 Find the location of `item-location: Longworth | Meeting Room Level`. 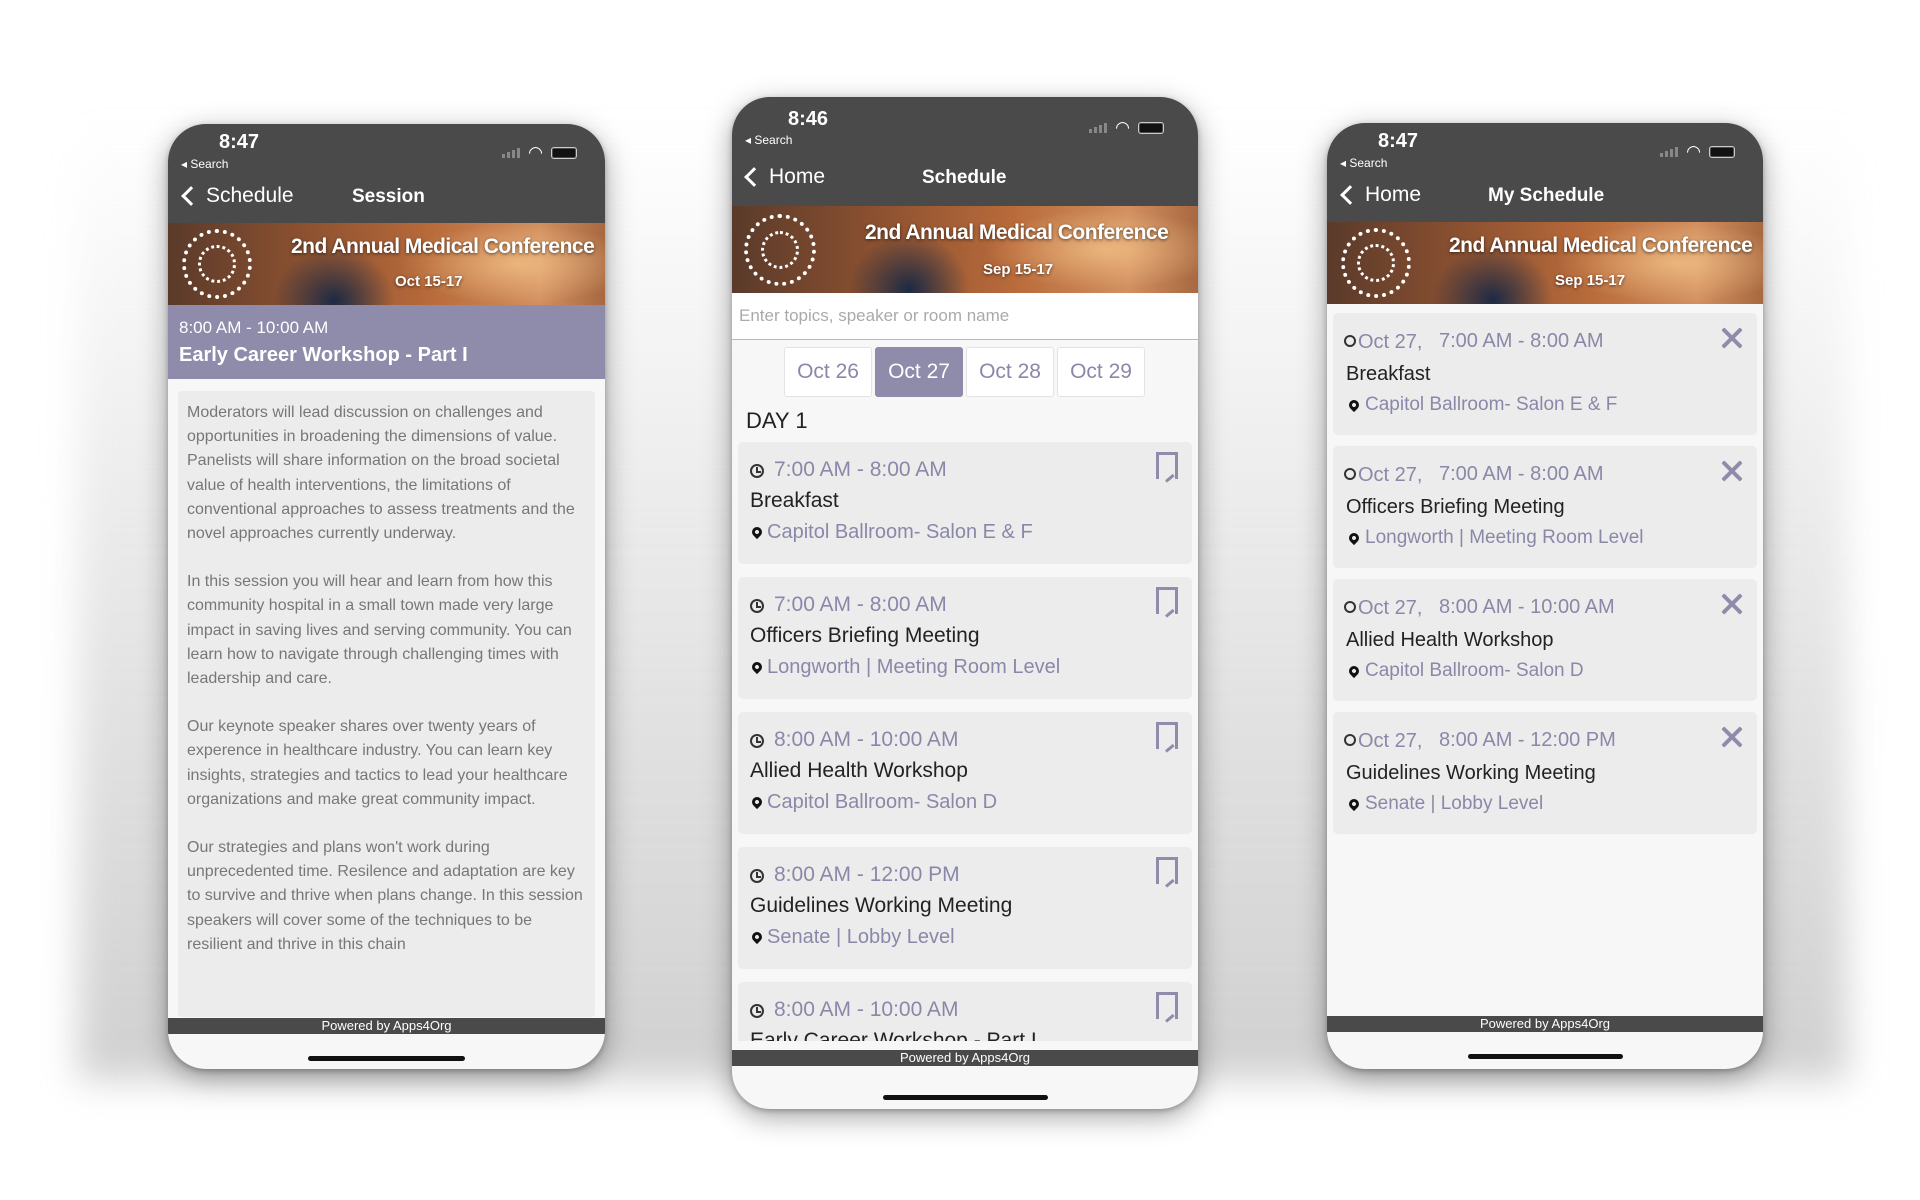

item-location: Longworth | Meeting Room Level is located at coordinates (1504, 538).